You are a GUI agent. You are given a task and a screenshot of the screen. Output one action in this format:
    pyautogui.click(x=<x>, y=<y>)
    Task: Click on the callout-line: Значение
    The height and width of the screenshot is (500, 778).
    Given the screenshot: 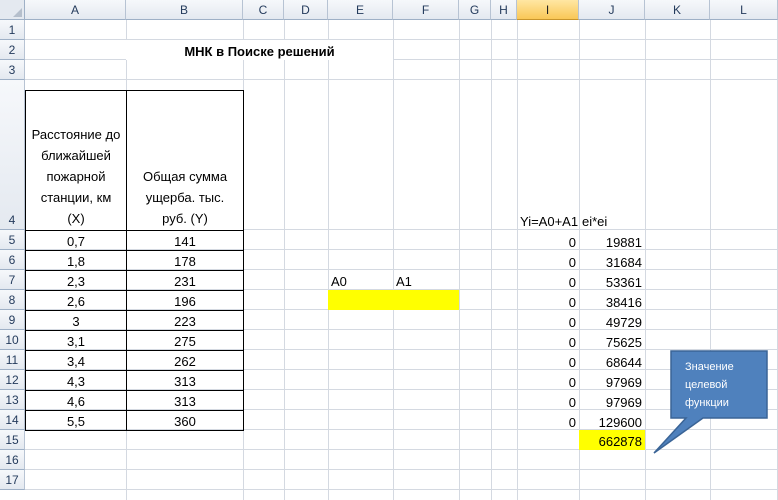 What is the action you would take?
    pyautogui.click(x=709, y=367)
    